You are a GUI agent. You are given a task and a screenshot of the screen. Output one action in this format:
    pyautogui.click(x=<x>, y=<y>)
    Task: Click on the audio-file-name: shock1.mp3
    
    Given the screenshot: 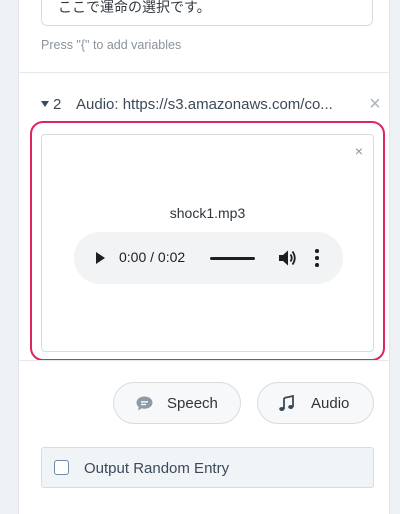 What is the action you would take?
    pyautogui.click(x=207, y=213)
    